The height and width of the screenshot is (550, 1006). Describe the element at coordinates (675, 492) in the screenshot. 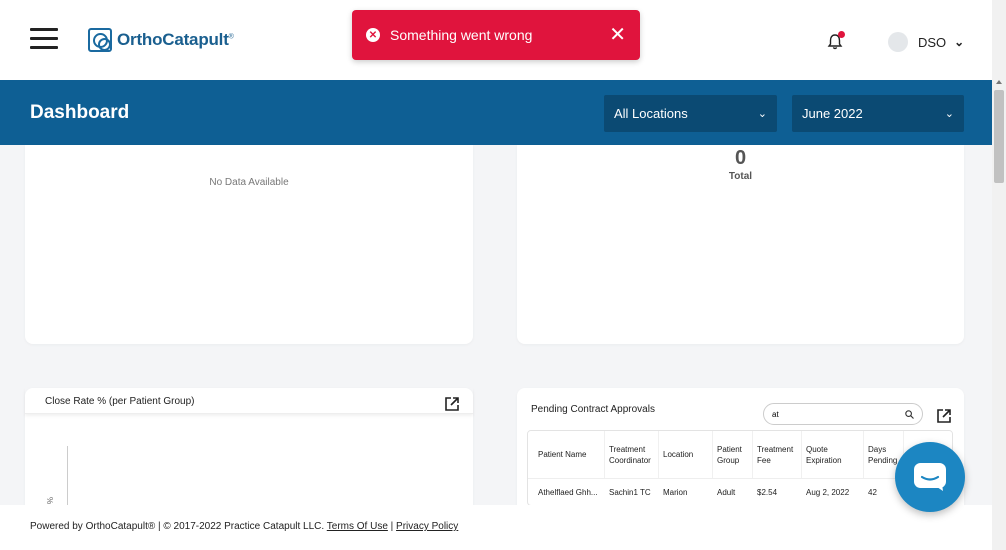

I see `table-cell: Marion` at that location.